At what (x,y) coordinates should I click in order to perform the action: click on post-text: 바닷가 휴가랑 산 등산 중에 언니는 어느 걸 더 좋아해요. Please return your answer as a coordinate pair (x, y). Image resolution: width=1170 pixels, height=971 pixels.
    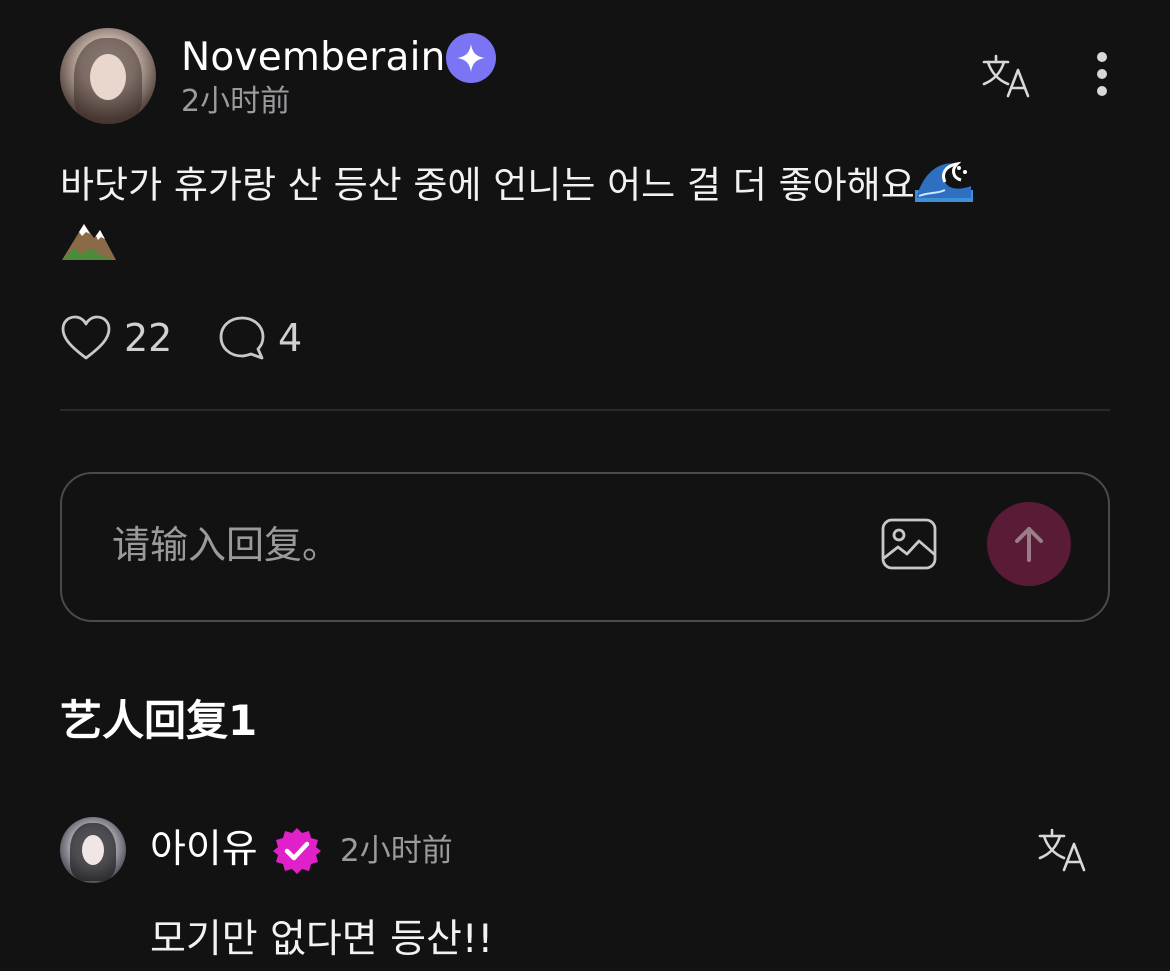
    Looking at the image, I should click on (590, 217).